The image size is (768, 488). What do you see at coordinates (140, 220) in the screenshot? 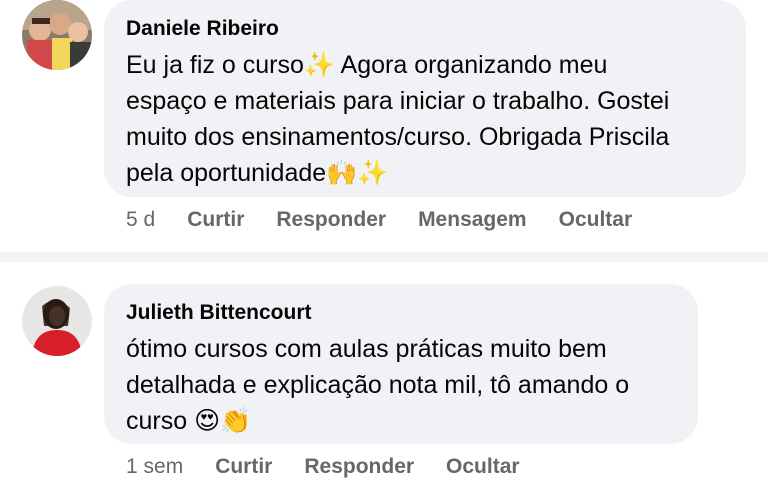
I see `comment-timestamp: 5 d` at bounding box center [140, 220].